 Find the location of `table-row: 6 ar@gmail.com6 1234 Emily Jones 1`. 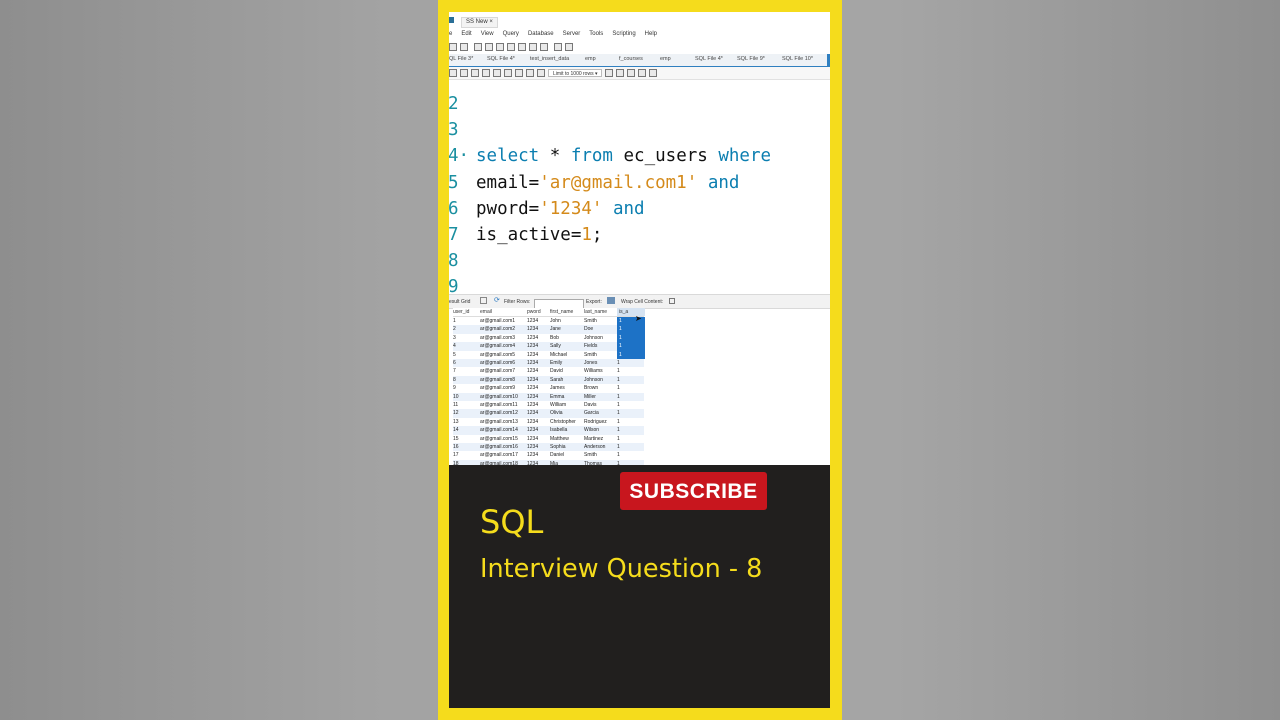

table-row: 6 ar@gmail.com6 1234 Emily Jones 1 is located at coordinates (548, 363).